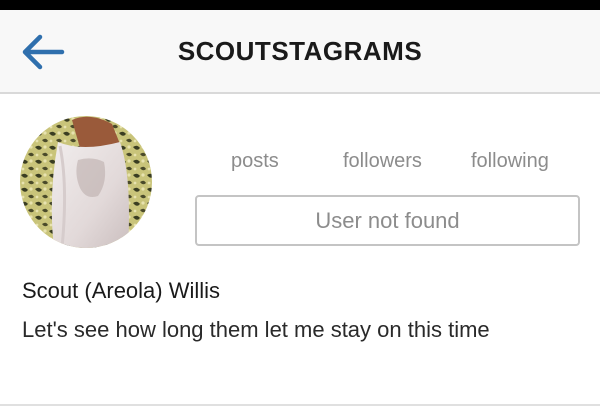 Image resolution: width=600 pixels, height=413 pixels. I want to click on avatar-photo, so click(86, 182).